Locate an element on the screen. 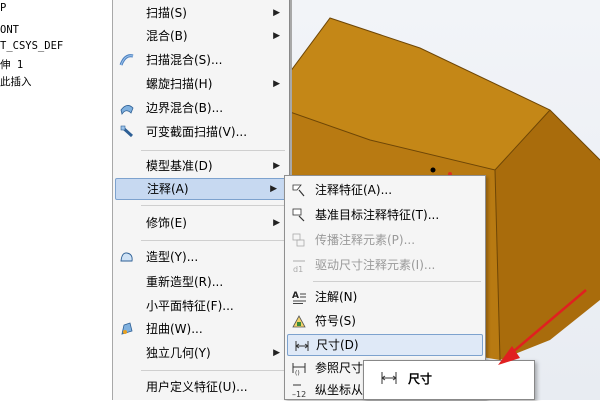 This screenshot has width=600, height=401. style-icon is located at coordinates (126, 257).